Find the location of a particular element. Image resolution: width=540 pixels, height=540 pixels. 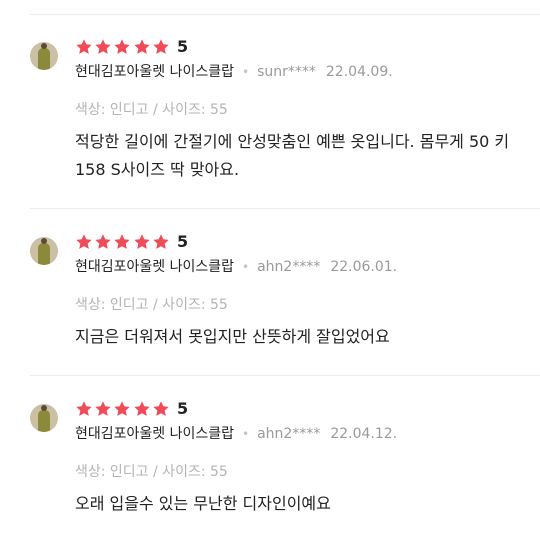

reviewer-id: sunr**** is located at coordinates (286, 72).